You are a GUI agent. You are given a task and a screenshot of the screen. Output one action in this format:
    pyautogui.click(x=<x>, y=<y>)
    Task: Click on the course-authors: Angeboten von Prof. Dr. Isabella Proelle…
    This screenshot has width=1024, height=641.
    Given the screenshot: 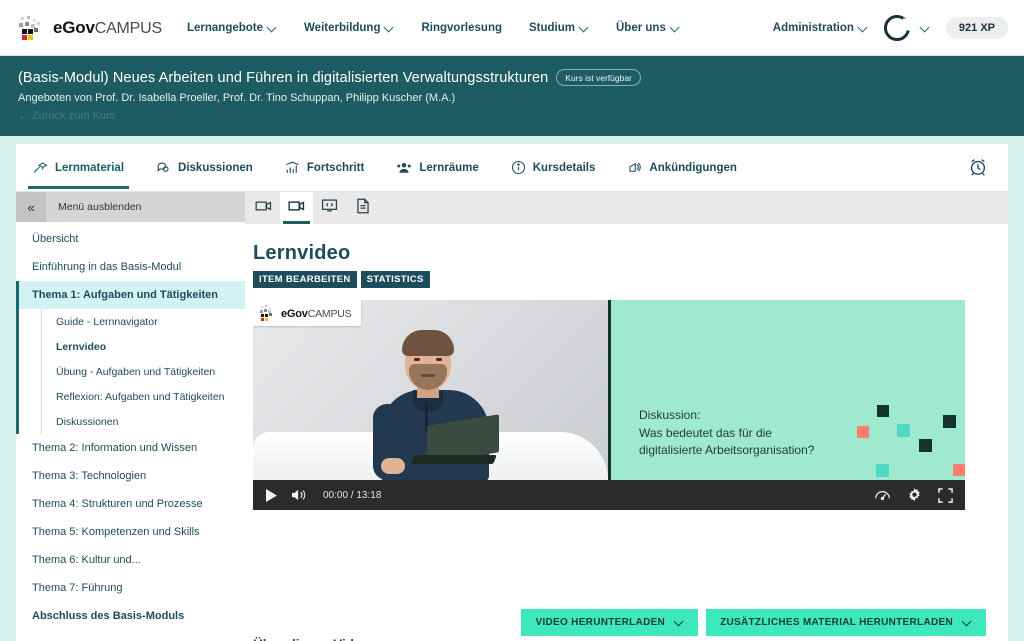 What is the action you would take?
    pyautogui.click(x=237, y=98)
    